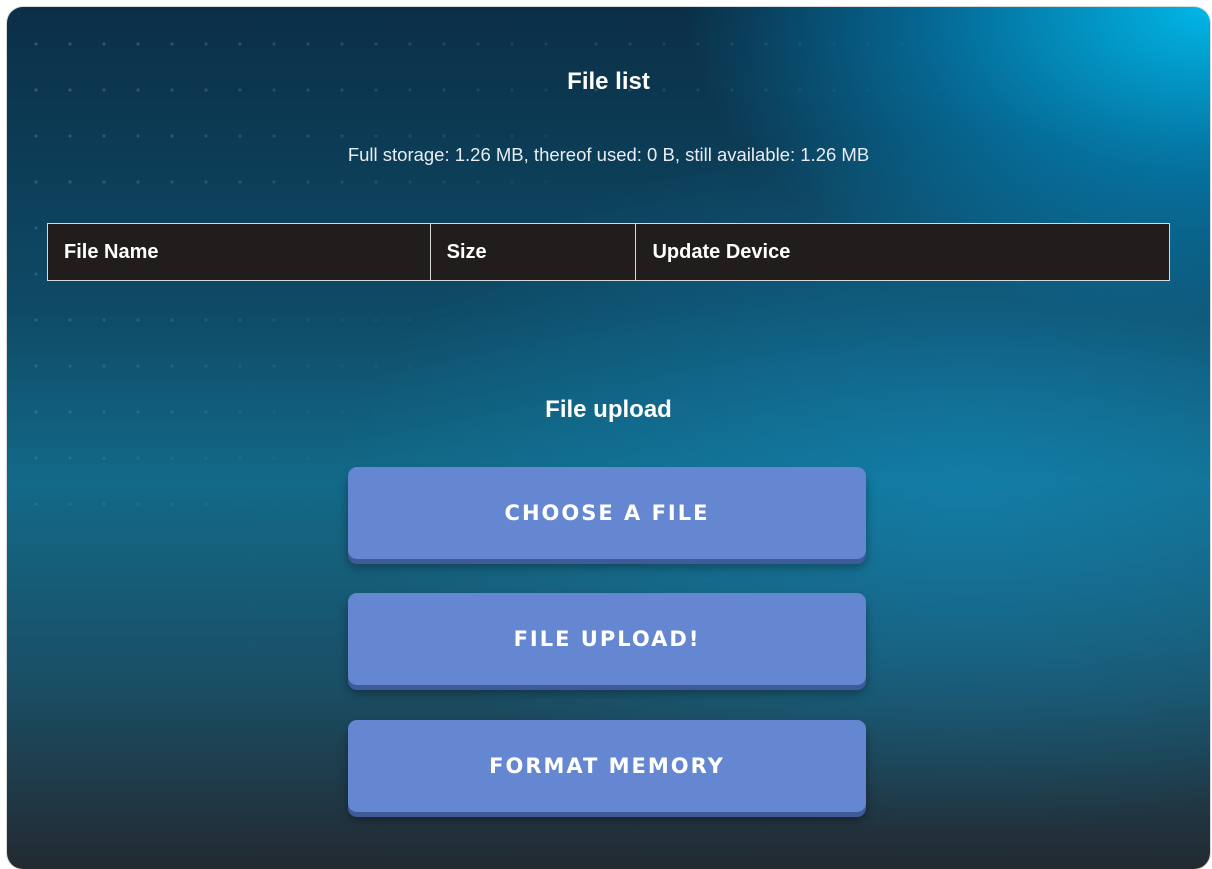 The height and width of the screenshot is (869, 1212). What do you see at coordinates (607, 766) in the screenshot?
I see `format-memory-button: FORMAT MEMORY` at bounding box center [607, 766].